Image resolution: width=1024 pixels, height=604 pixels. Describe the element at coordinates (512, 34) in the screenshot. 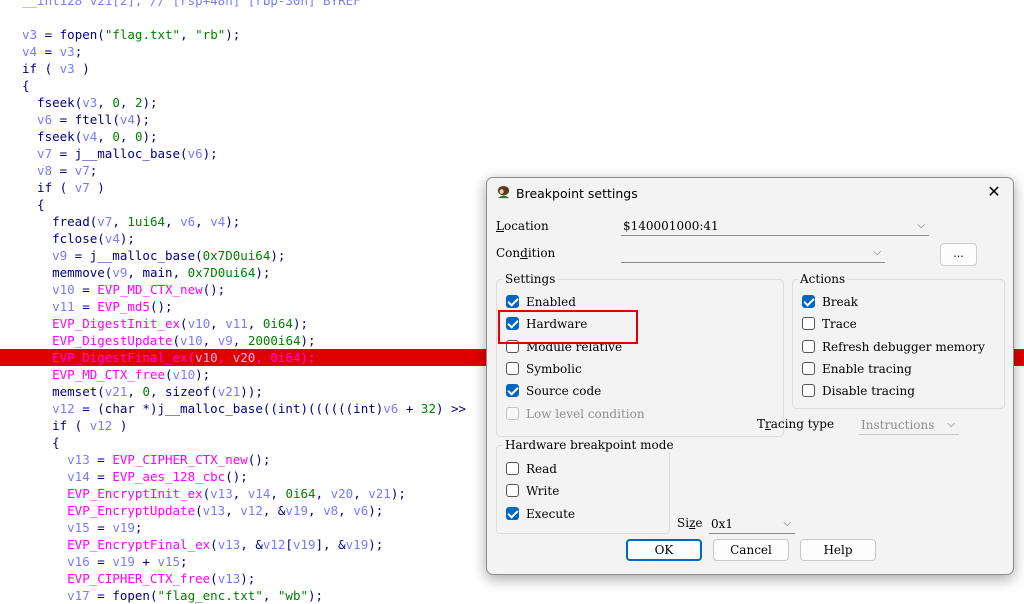

I see `code-line: v3 = fopen("flag.txt", "rb");` at that location.